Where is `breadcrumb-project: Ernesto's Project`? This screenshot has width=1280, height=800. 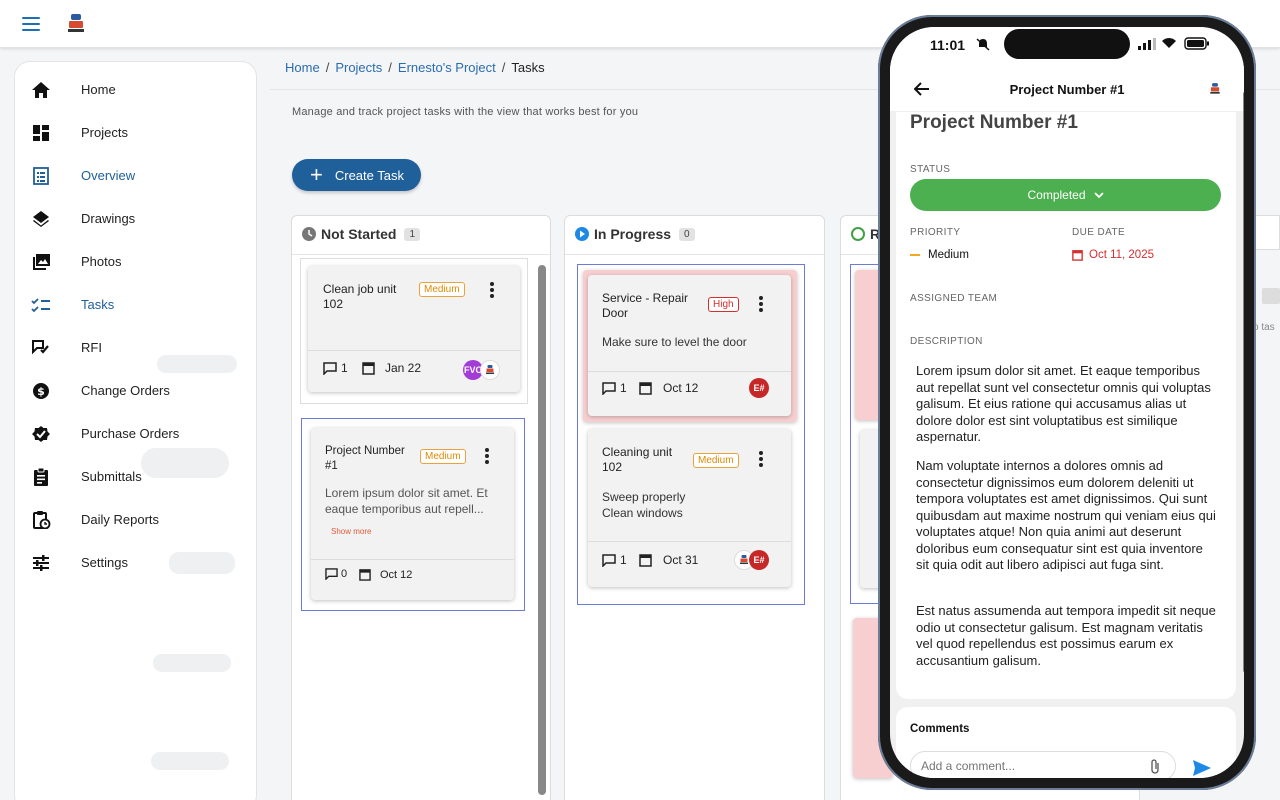
breadcrumb-project: Ernesto's Project is located at coordinates (447, 67).